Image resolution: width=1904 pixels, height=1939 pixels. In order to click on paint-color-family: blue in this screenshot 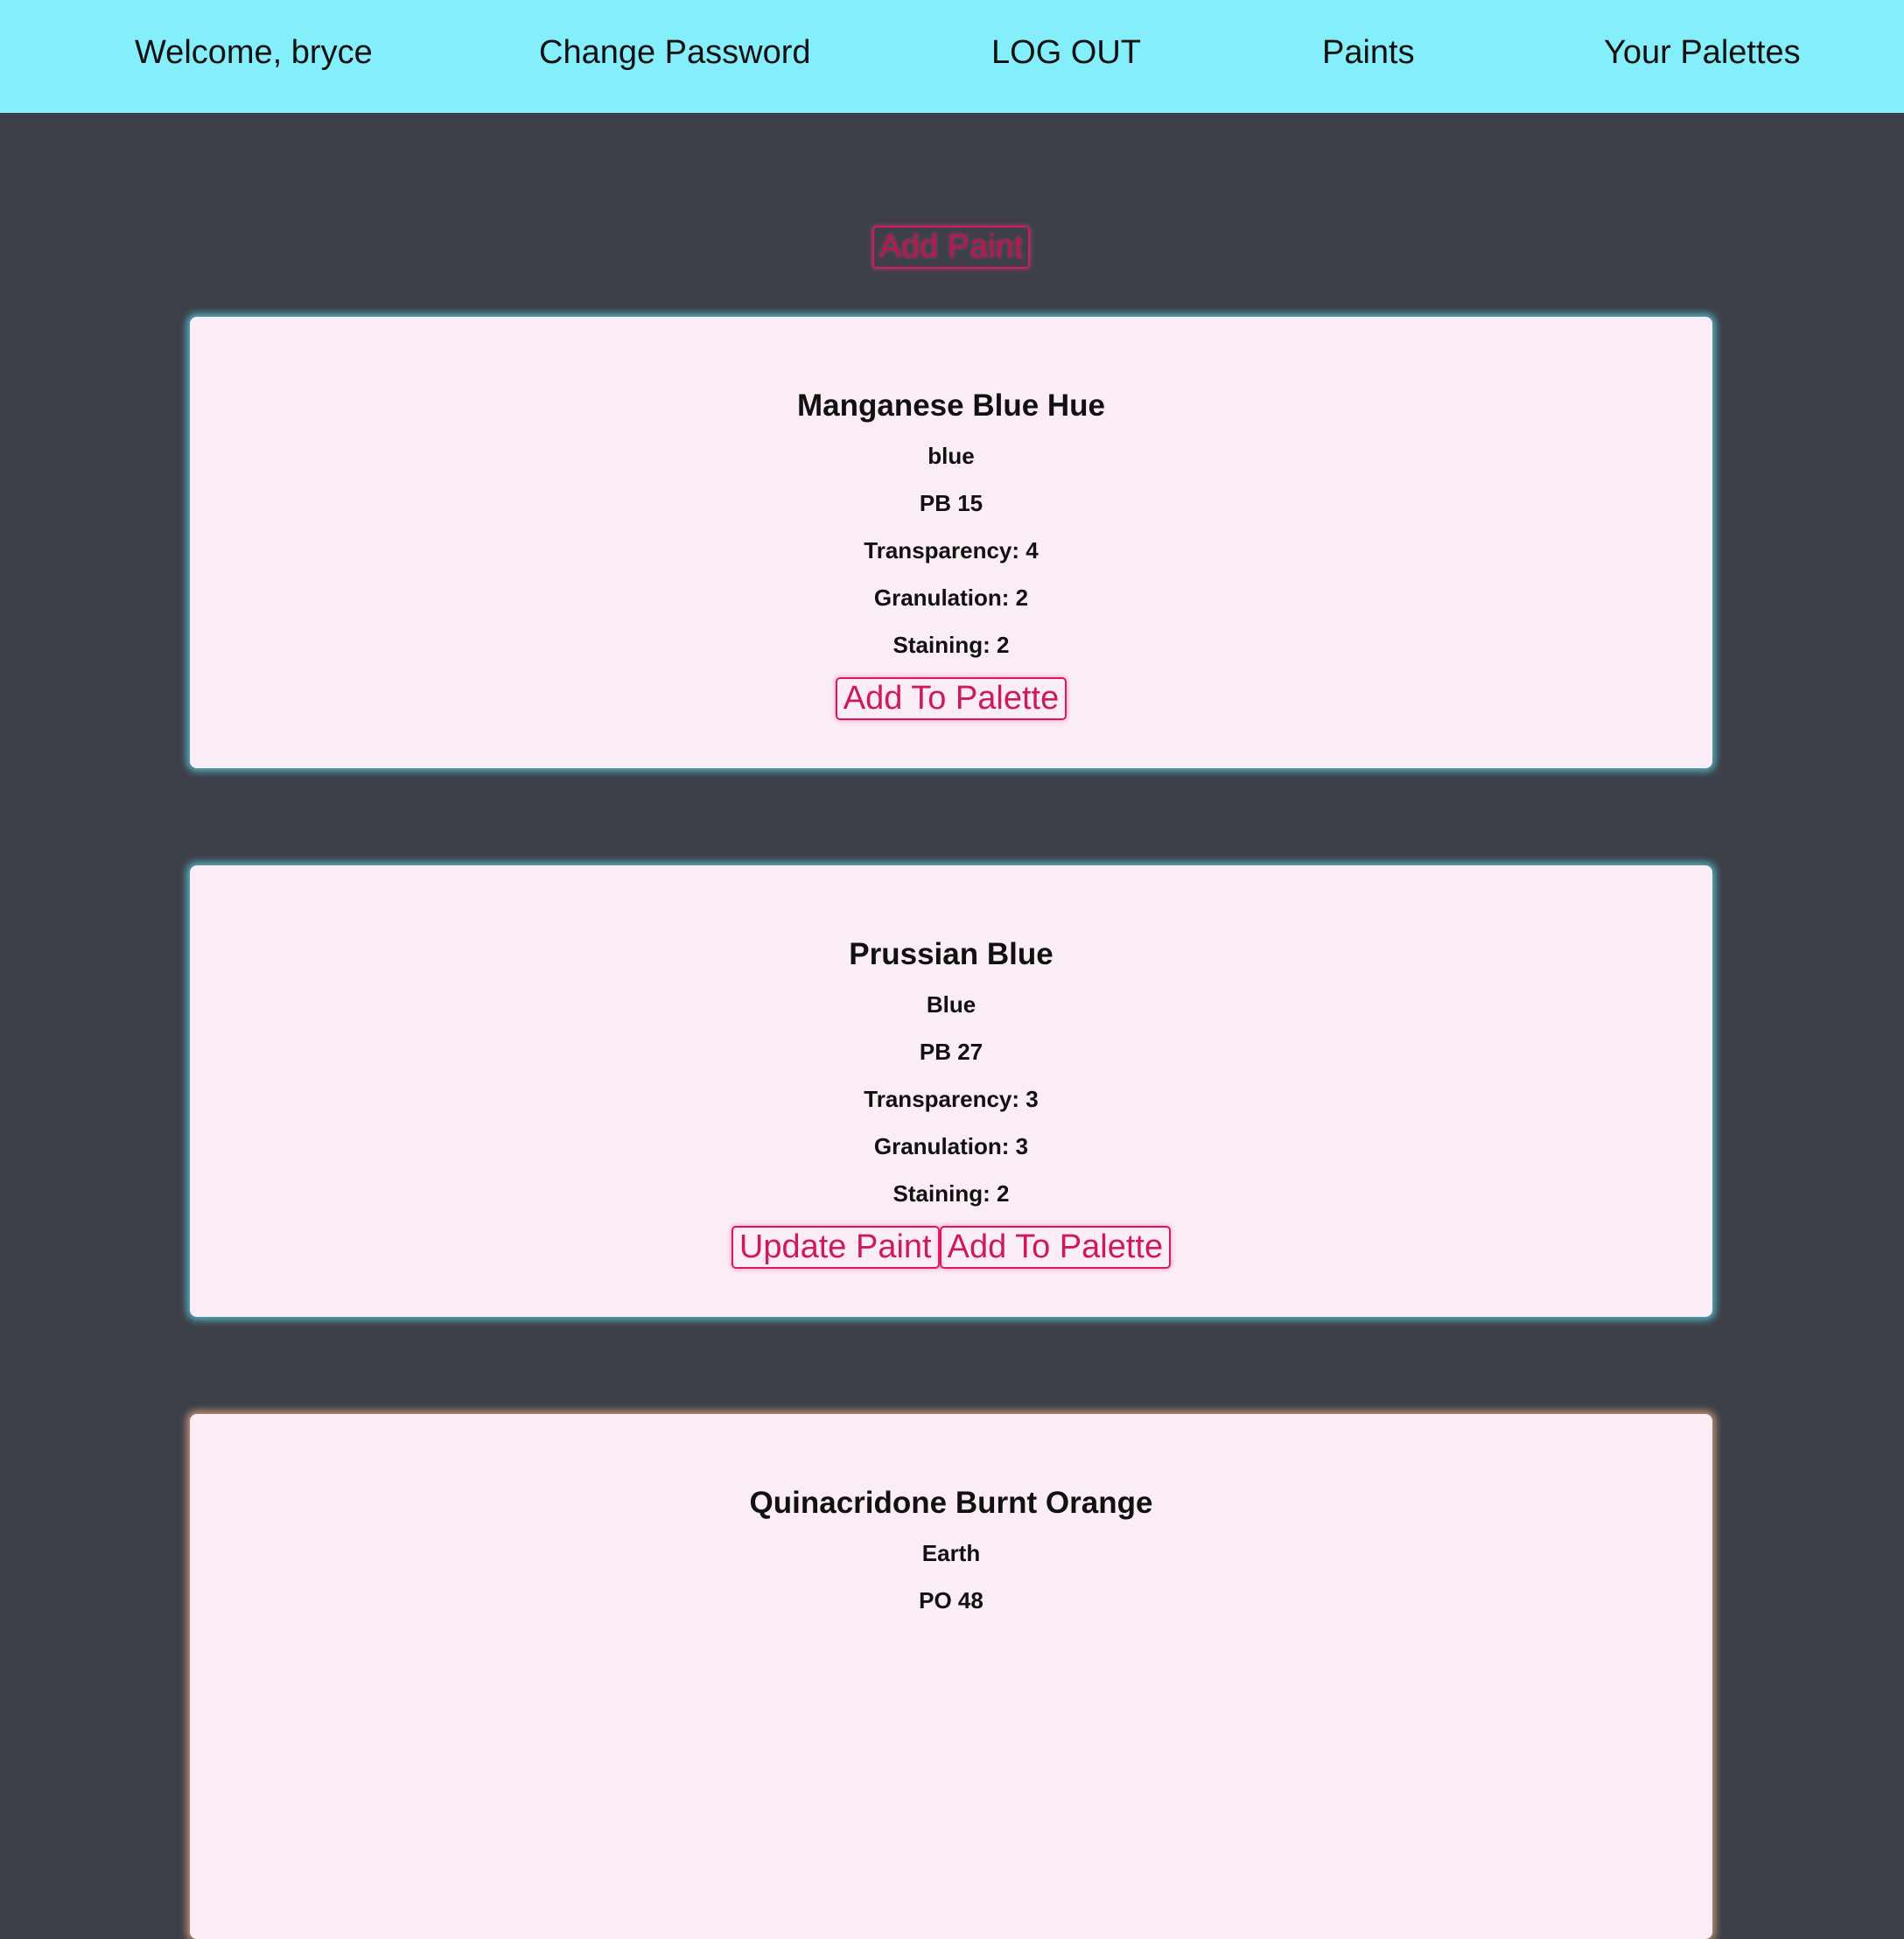, I will do `click(951, 456)`.